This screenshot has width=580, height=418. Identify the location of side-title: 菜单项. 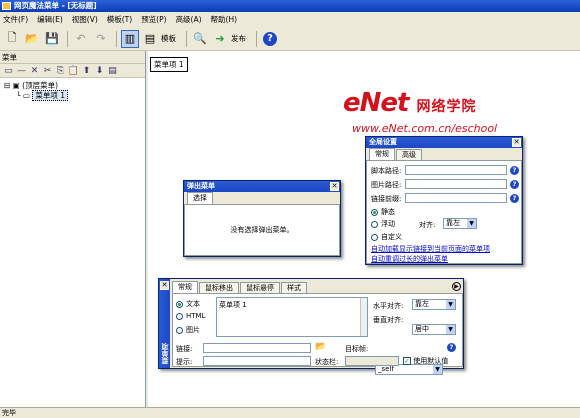
(165, 353).